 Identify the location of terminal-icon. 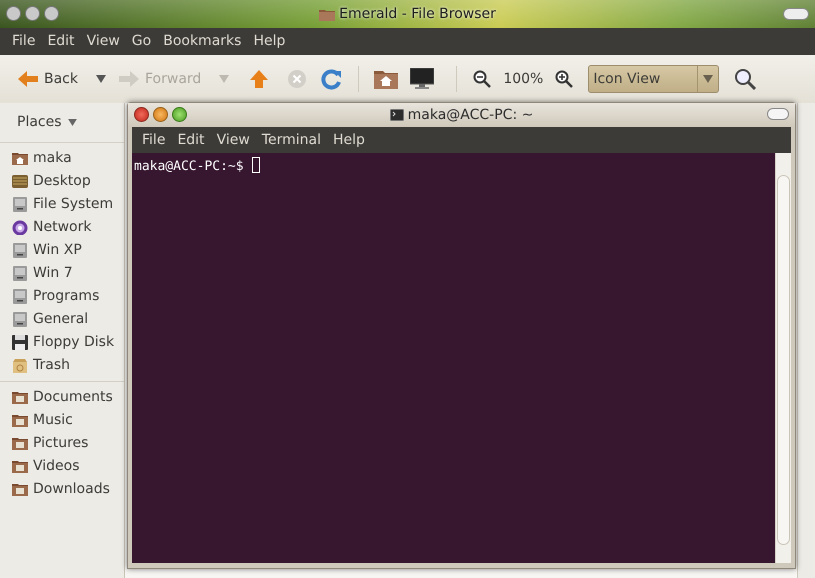
(397, 115).